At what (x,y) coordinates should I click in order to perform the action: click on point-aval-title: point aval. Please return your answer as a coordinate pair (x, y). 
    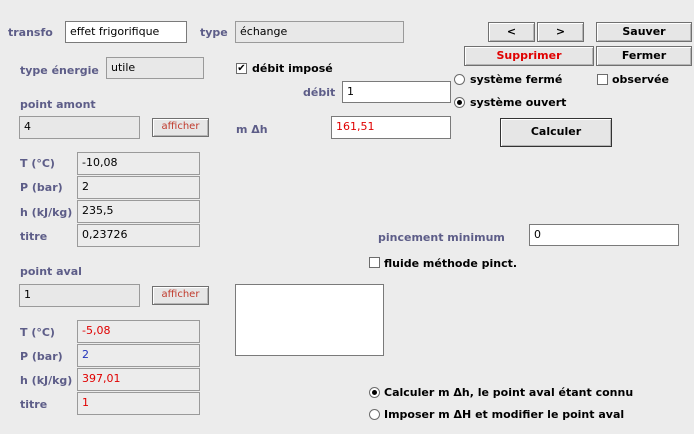
    Looking at the image, I should click on (51, 271).